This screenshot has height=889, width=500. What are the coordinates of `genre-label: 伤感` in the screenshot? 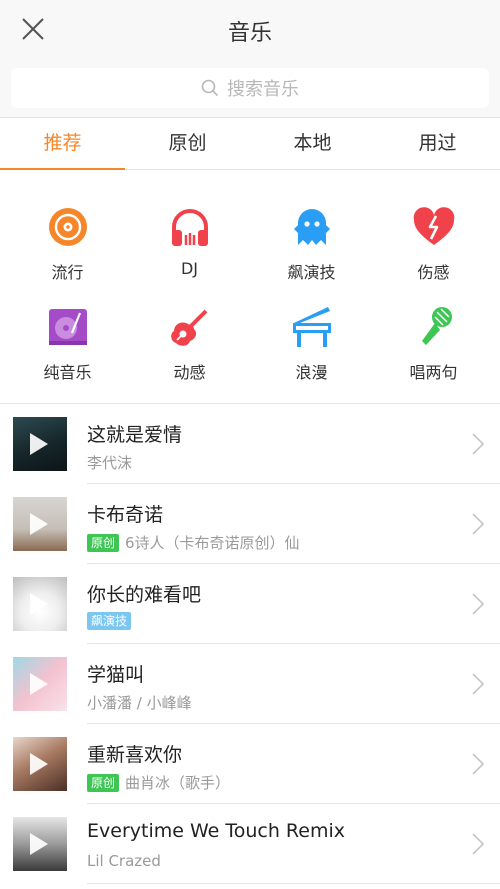 It's located at (433, 272).